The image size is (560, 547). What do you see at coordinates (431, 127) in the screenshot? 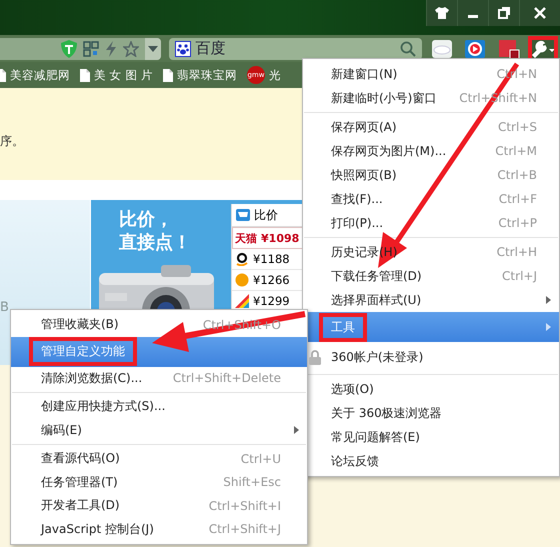
I see `menu-item: 保存网页(A) Ctrl+S` at bounding box center [431, 127].